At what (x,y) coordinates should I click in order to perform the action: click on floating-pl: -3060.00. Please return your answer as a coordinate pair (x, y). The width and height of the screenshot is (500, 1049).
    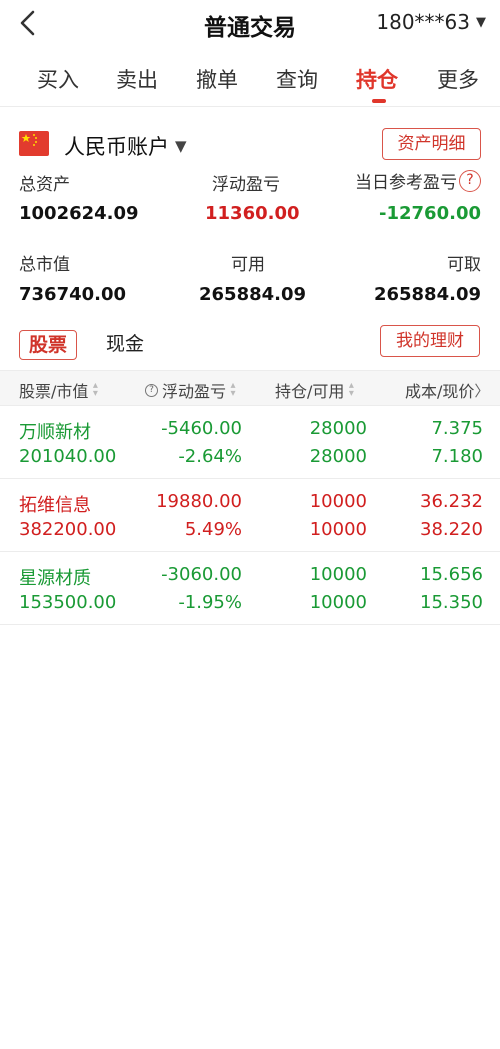
    Looking at the image, I should click on (201, 574).